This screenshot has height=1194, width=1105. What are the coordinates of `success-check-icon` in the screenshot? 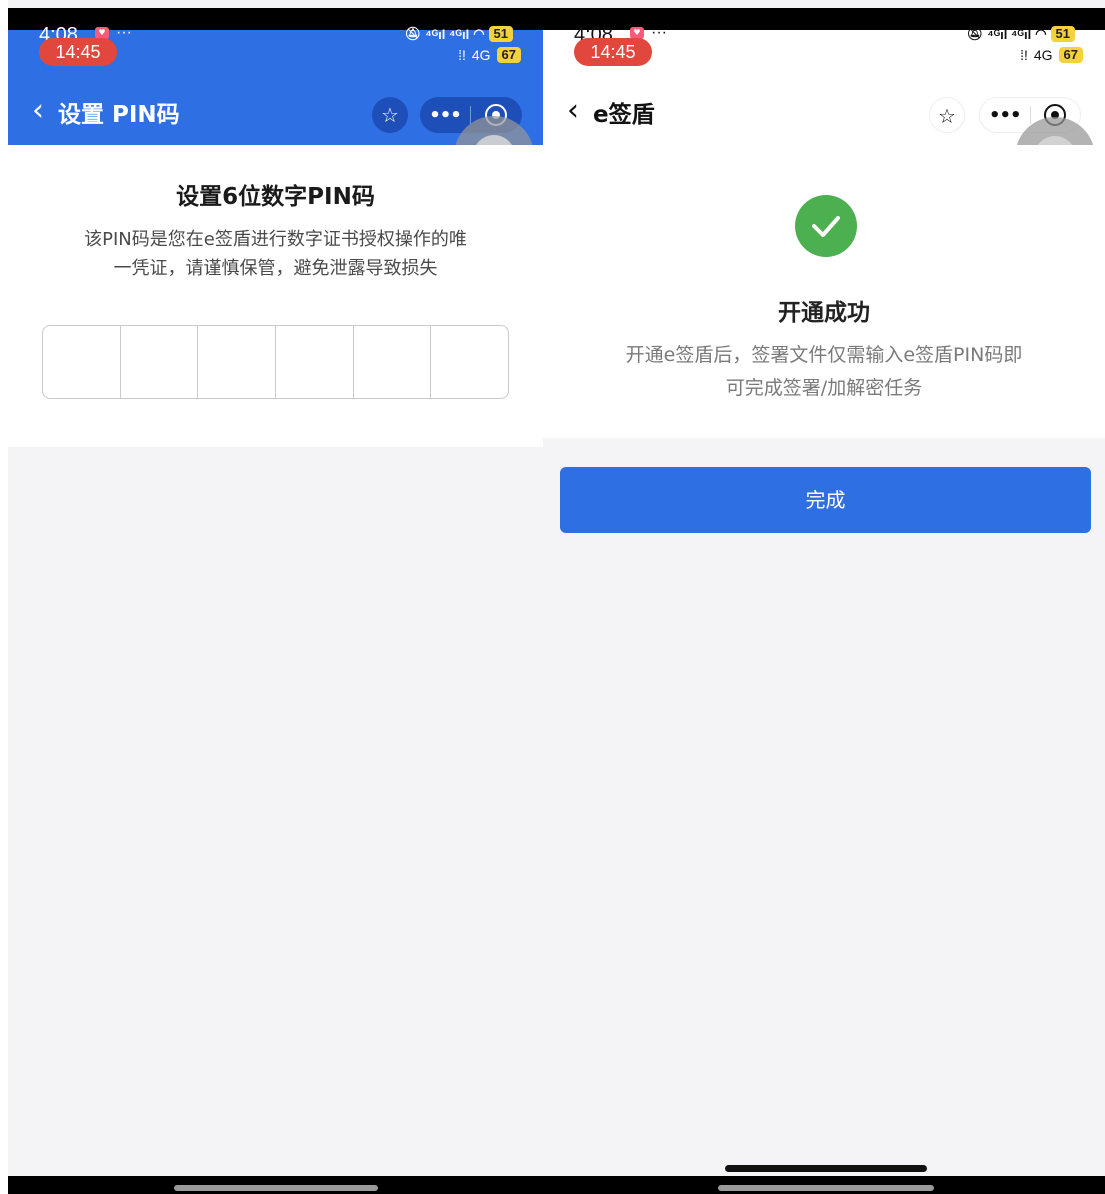 It's located at (826, 226).